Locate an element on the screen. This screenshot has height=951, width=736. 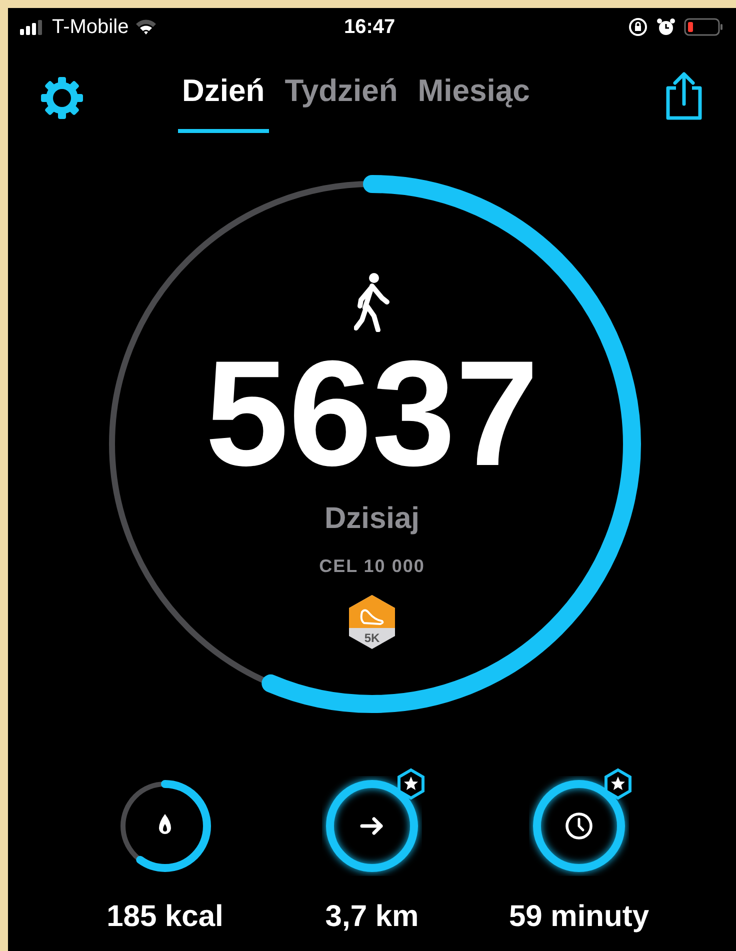
period-tab: Miesiąc is located at coordinates (474, 100).